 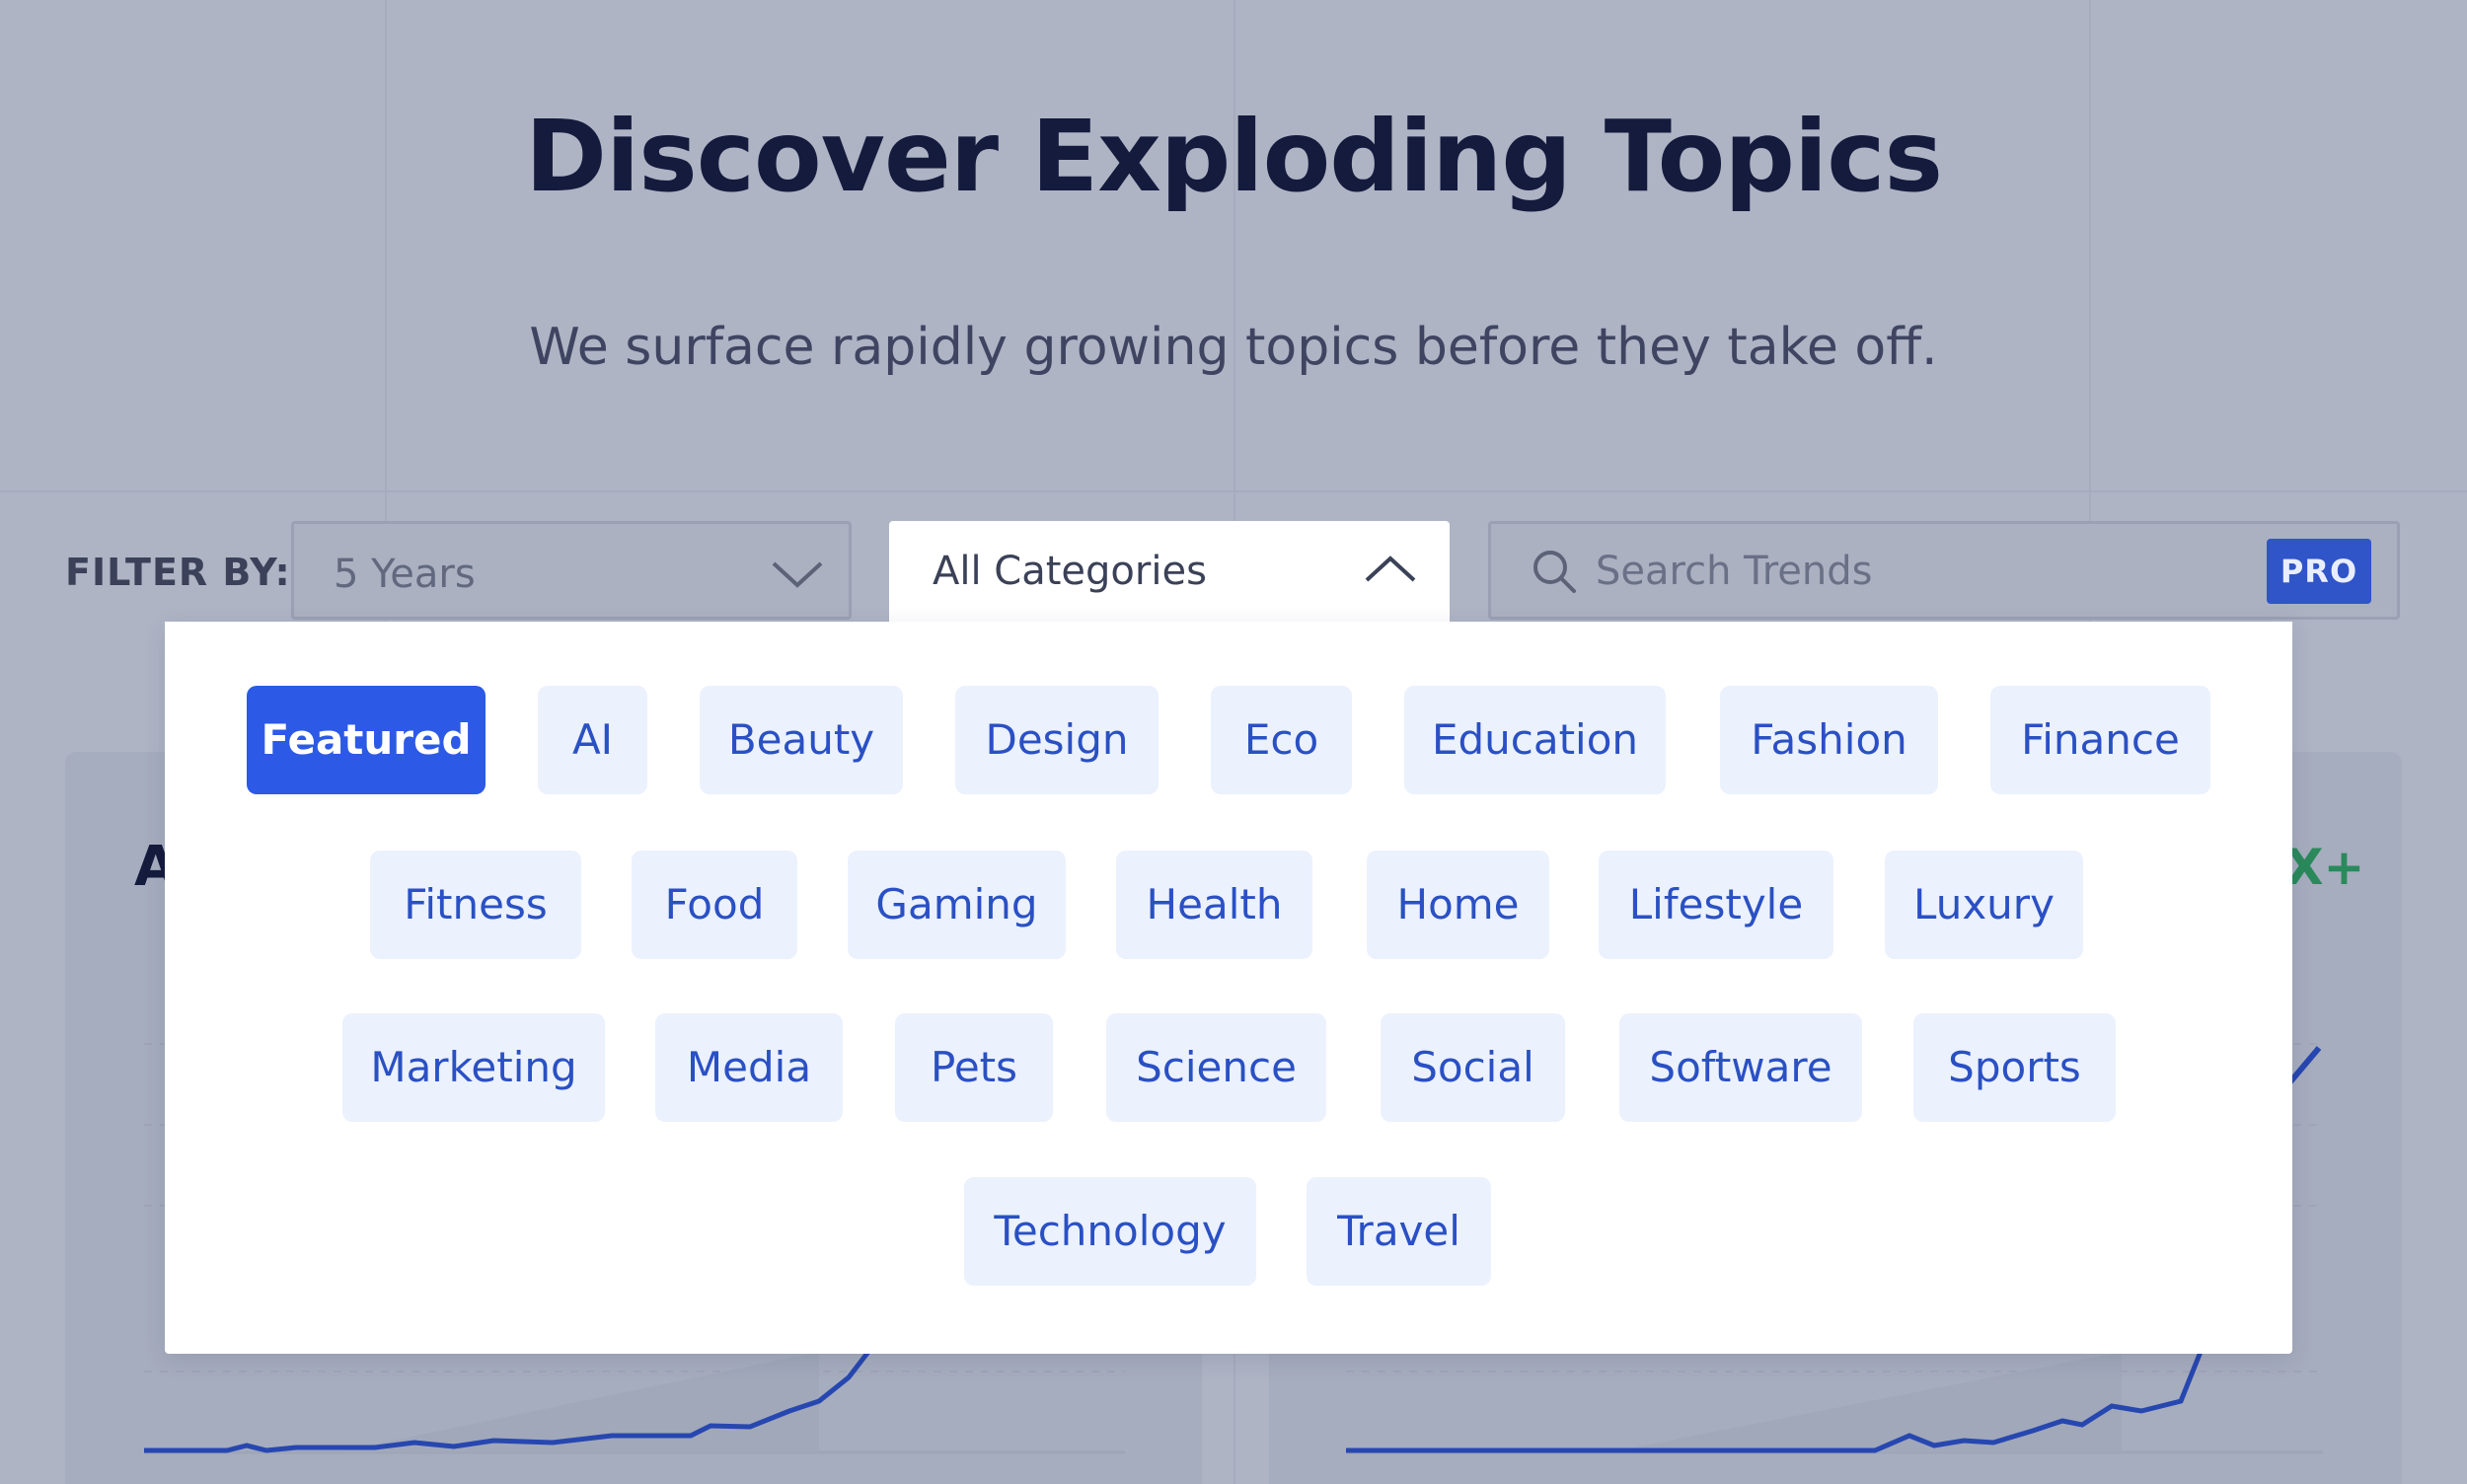 I want to click on search-input, so click(x=1921, y=571).